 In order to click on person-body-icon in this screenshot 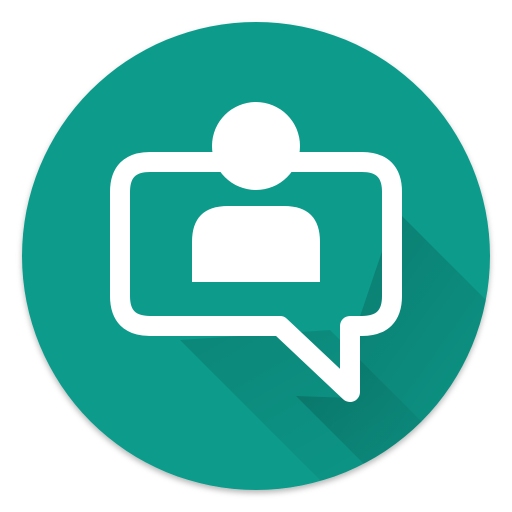, I will do `click(256, 244)`.